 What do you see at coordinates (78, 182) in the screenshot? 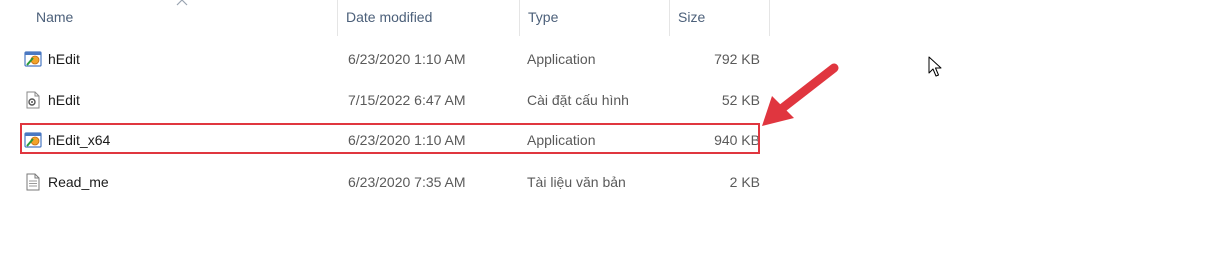
I see `file-name: Read_me` at bounding box center [78, 182].